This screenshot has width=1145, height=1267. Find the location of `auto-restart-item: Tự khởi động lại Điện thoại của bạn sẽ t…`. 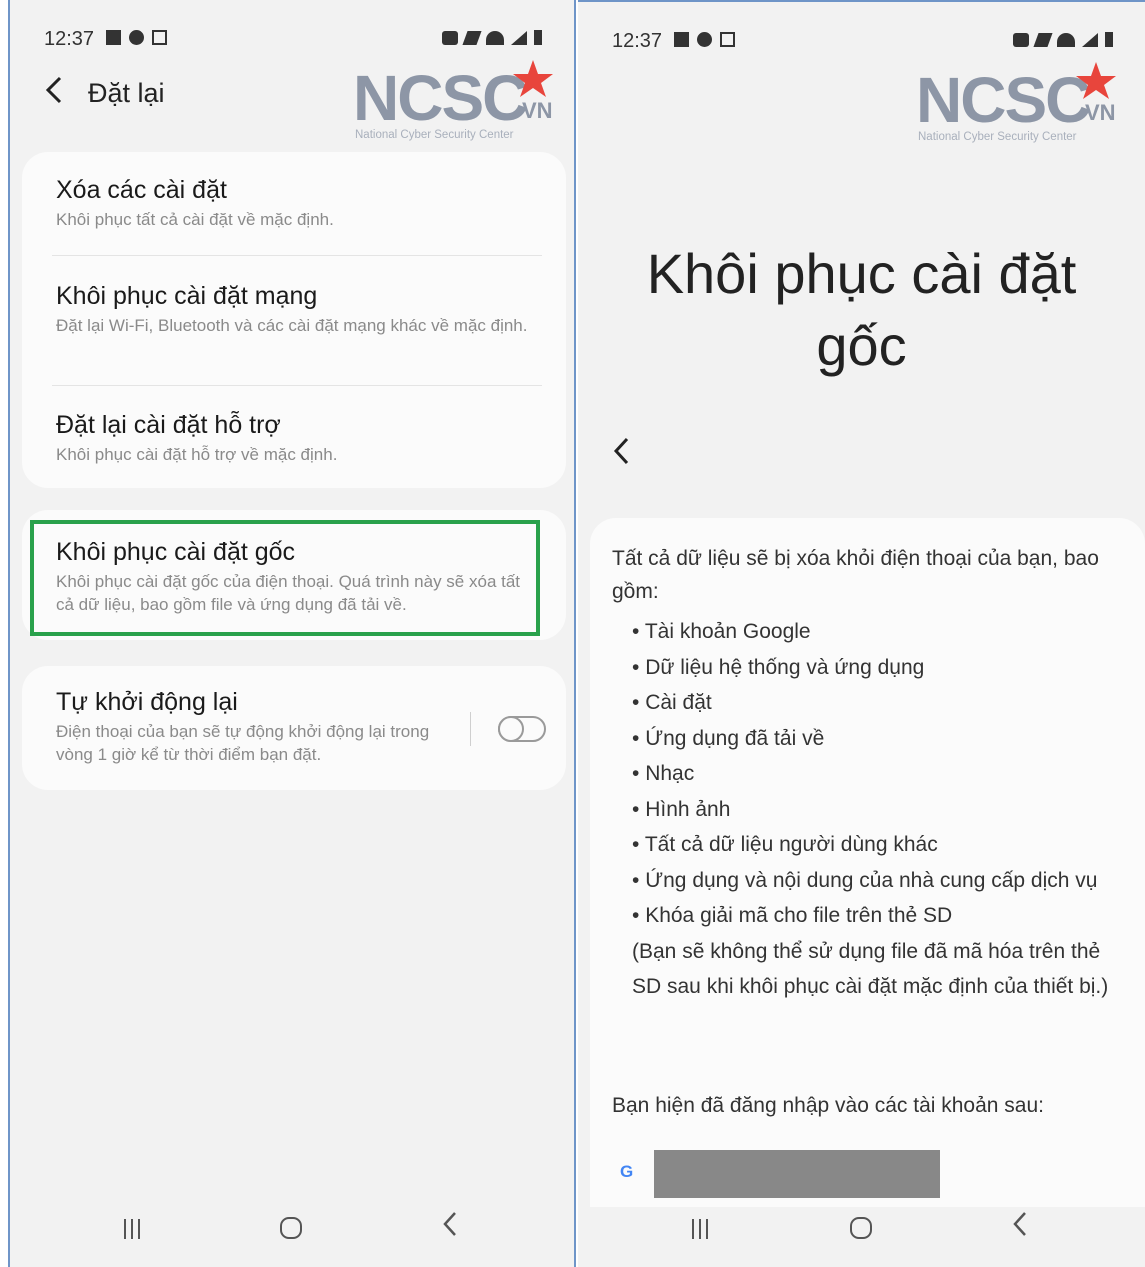

auto-restart-item: Tự khởi động lại Điện thoại của bạn sẽ t… is located at coordinates (246, 726).